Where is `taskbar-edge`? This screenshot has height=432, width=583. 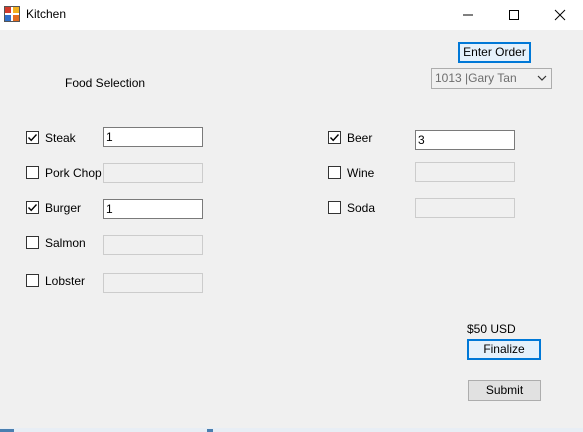 taskbar-edge is located at coordinates (291, 430).